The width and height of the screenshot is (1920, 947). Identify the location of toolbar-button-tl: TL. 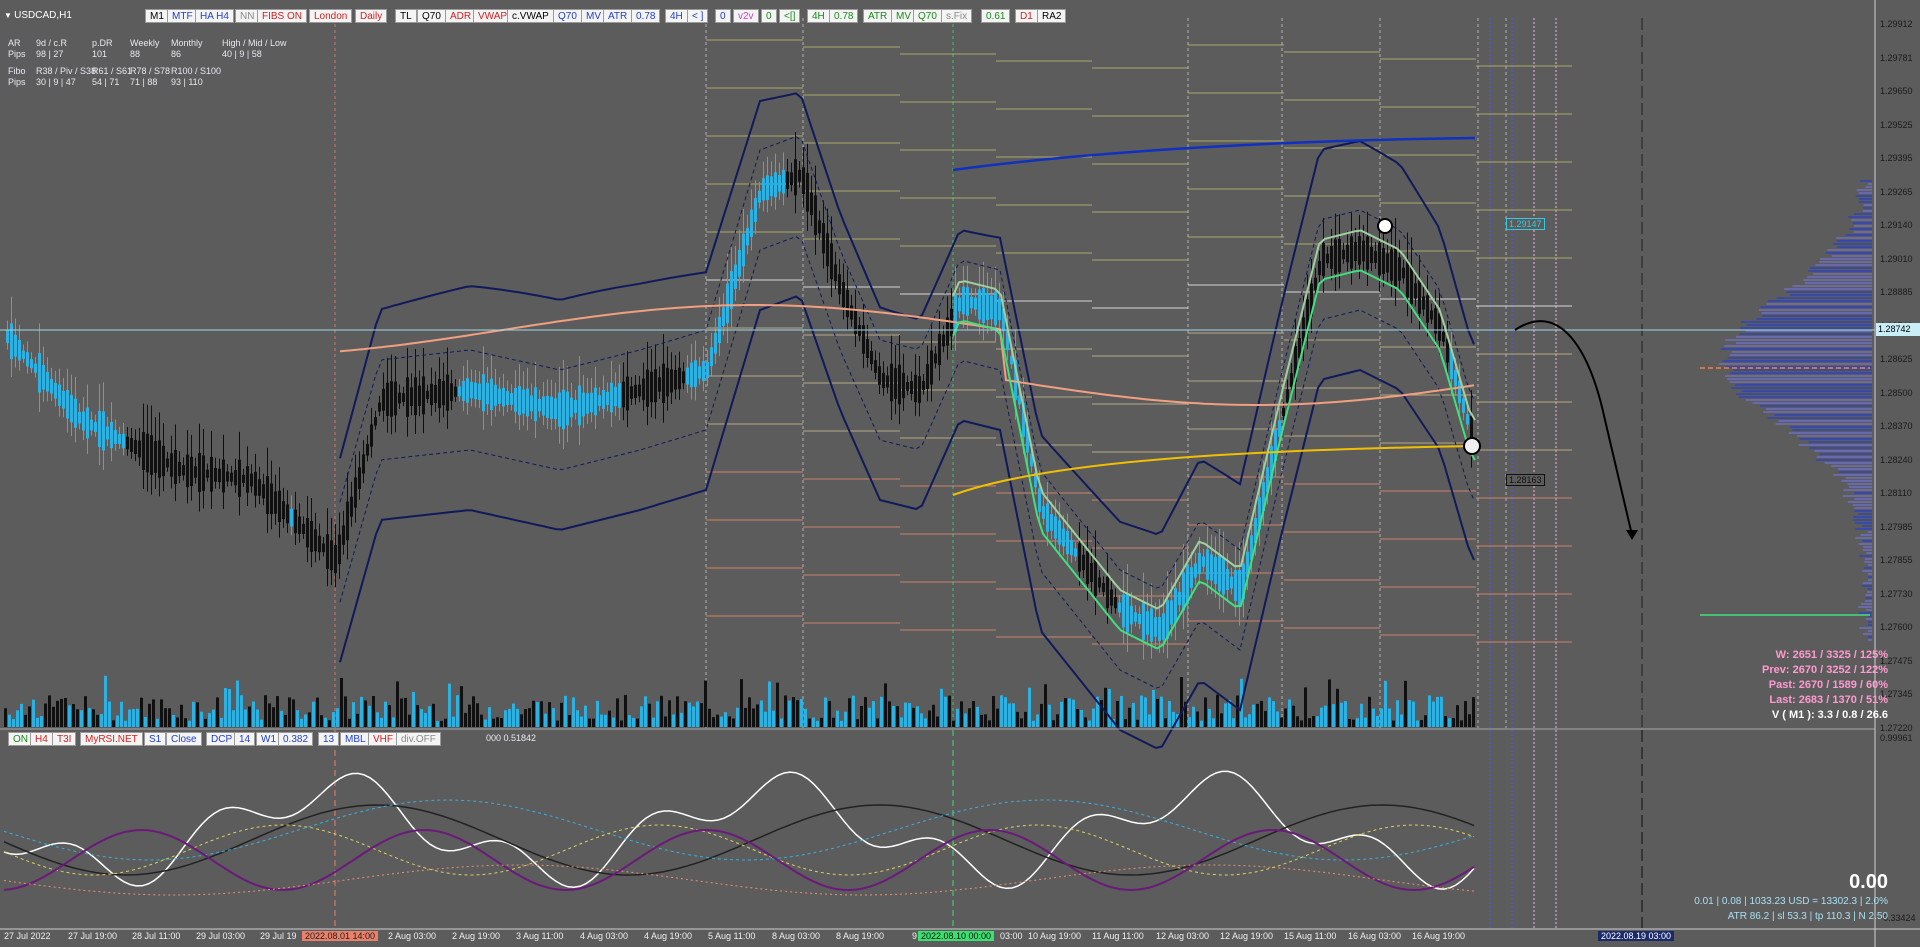
(406, 16).